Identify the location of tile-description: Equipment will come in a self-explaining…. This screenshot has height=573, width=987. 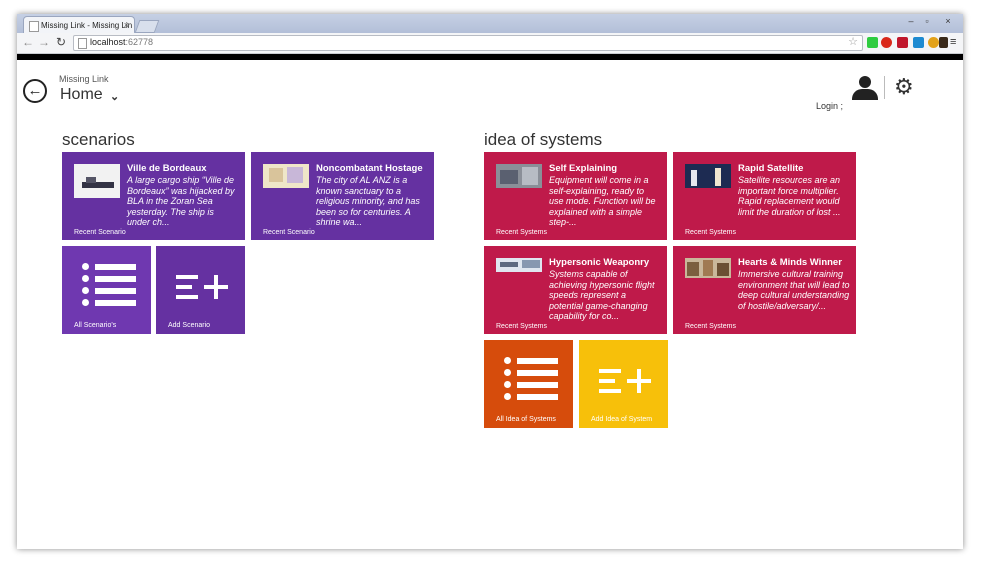
(602, 201).